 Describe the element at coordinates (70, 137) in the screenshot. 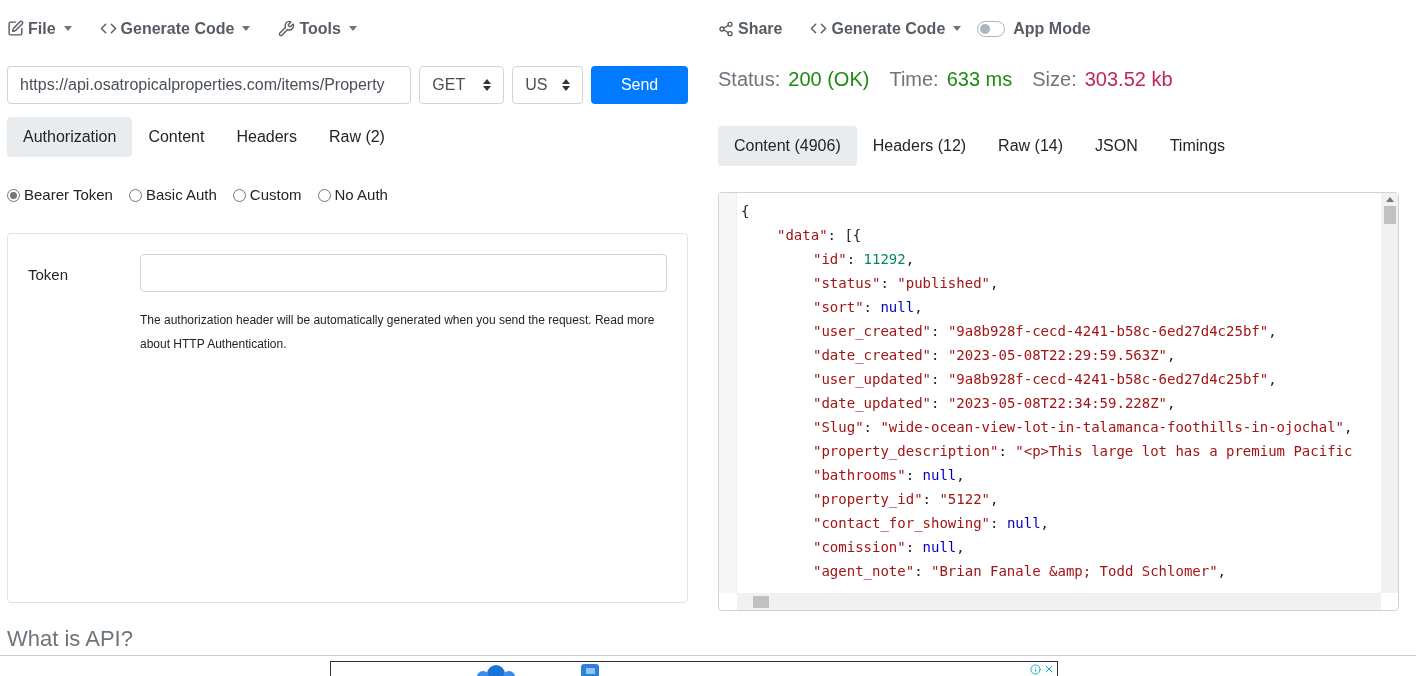

I see `request-tab: Authorization` at that location.